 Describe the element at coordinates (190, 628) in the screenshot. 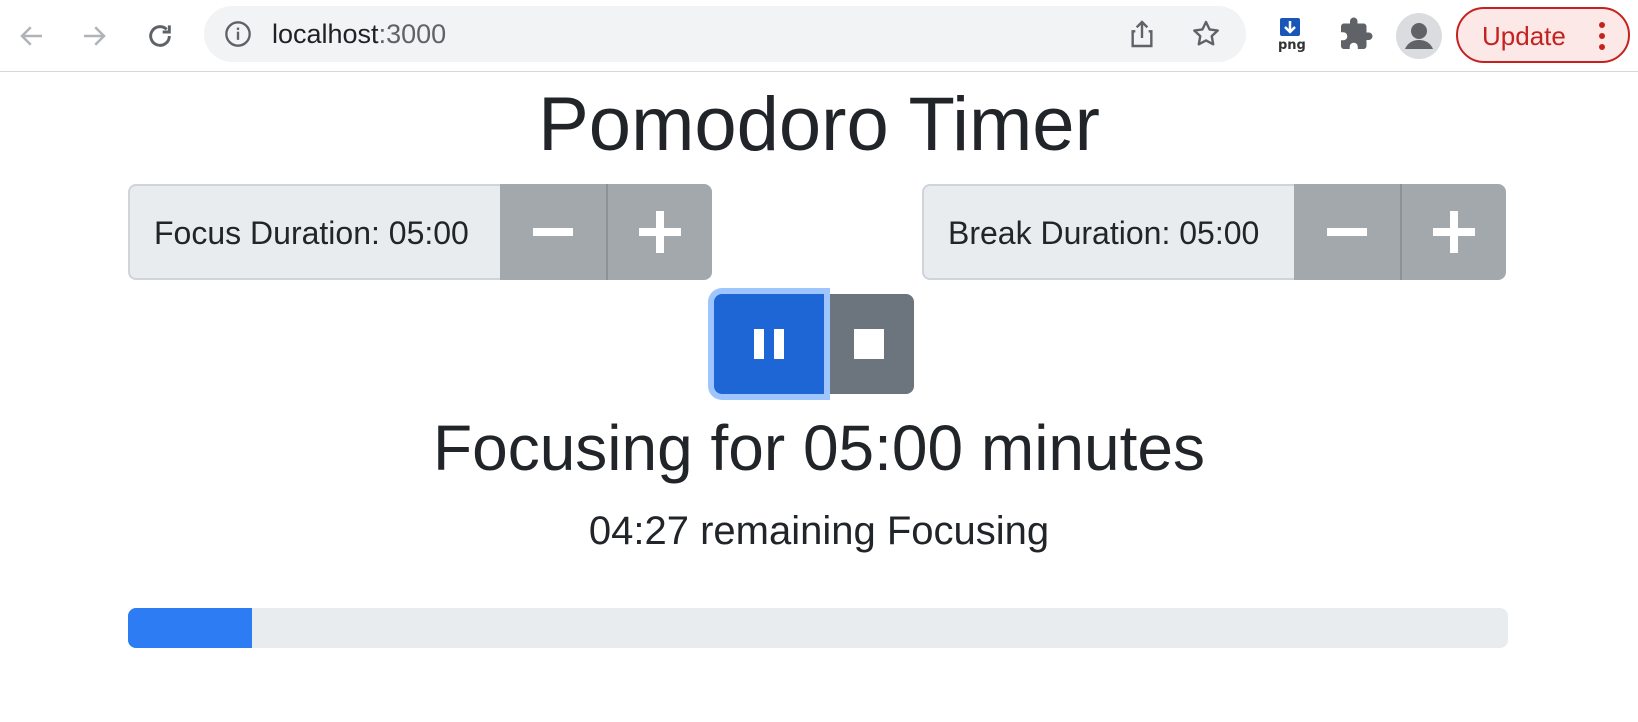

I see `progress-bar` at that location.